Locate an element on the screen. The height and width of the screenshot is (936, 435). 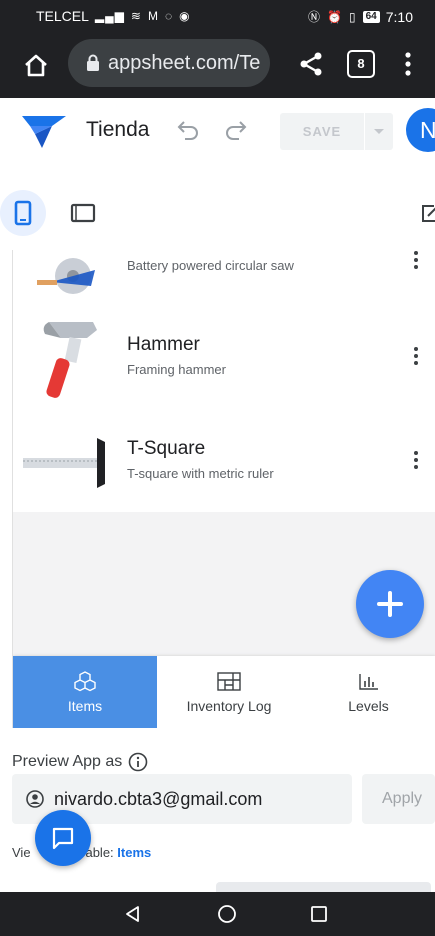
device-preview-toolbar is located at coordinates (217, 214).